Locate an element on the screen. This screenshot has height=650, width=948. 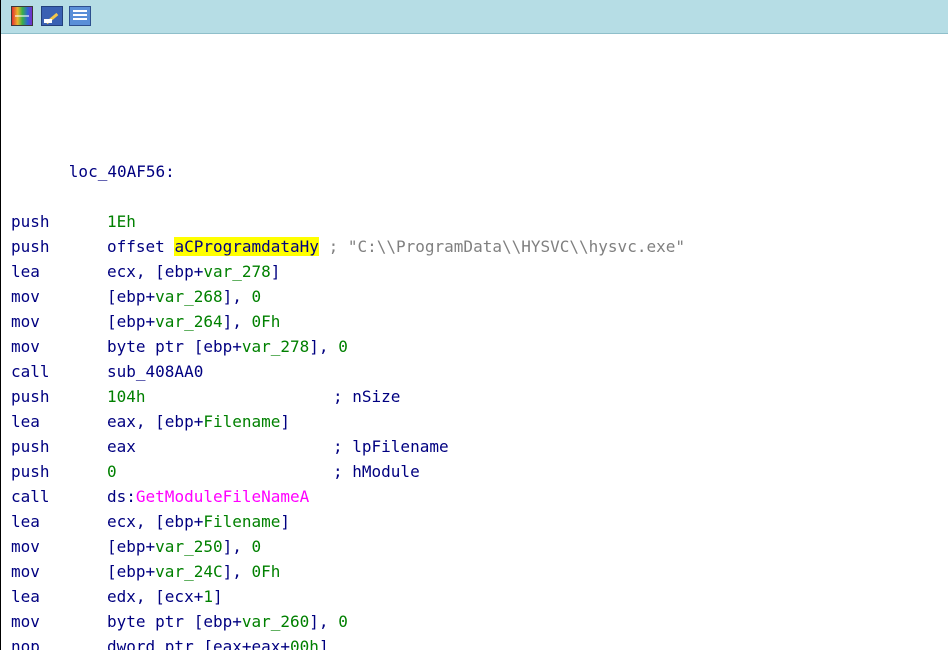
code-line: lea eax, [ebp+Filename] is located at coordinates (348, 421).